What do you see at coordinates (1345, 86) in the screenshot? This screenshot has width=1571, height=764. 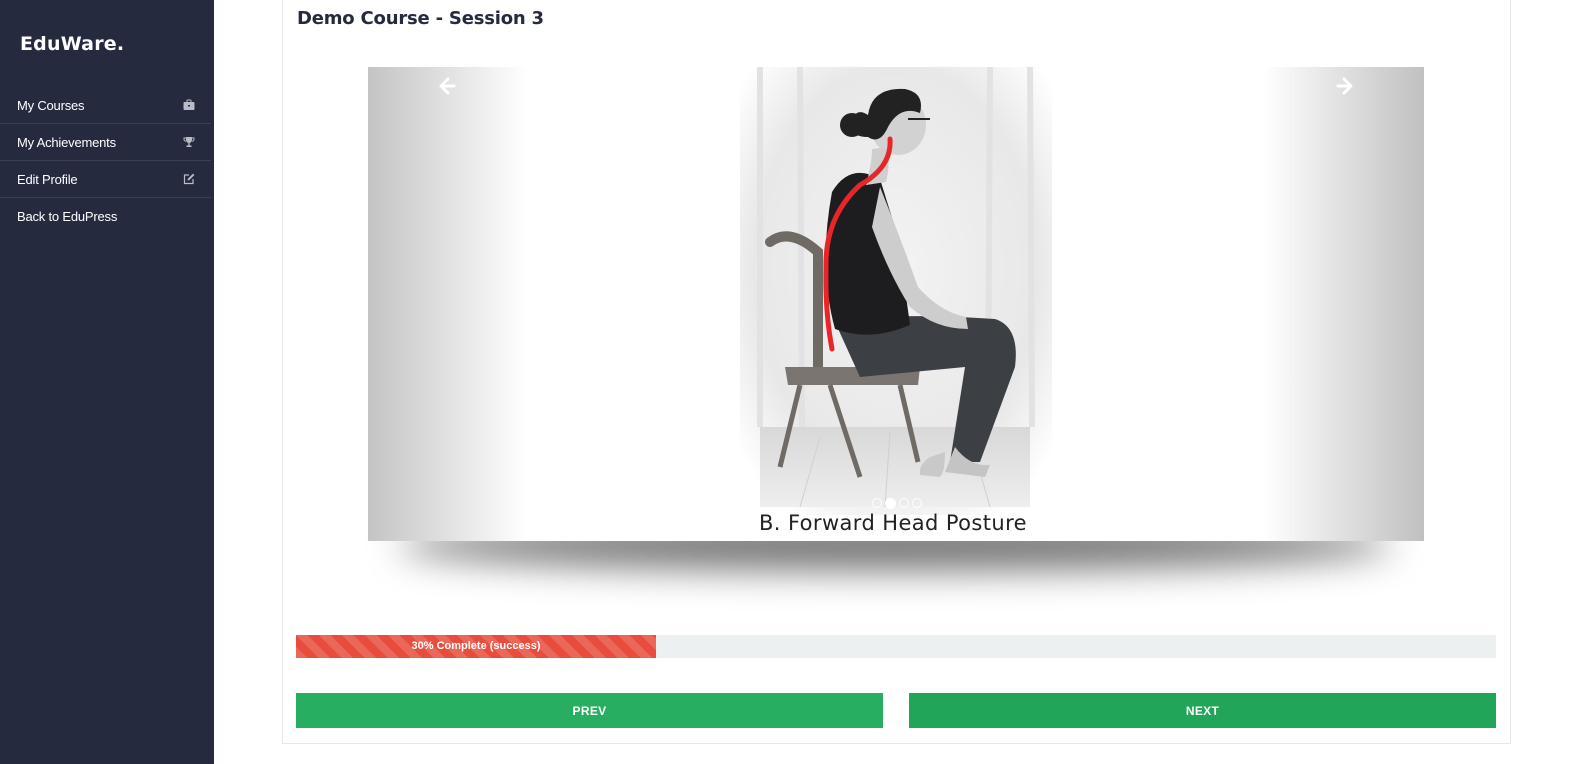 I see `arrow-right-icon` at bounding box center [1345, 86].